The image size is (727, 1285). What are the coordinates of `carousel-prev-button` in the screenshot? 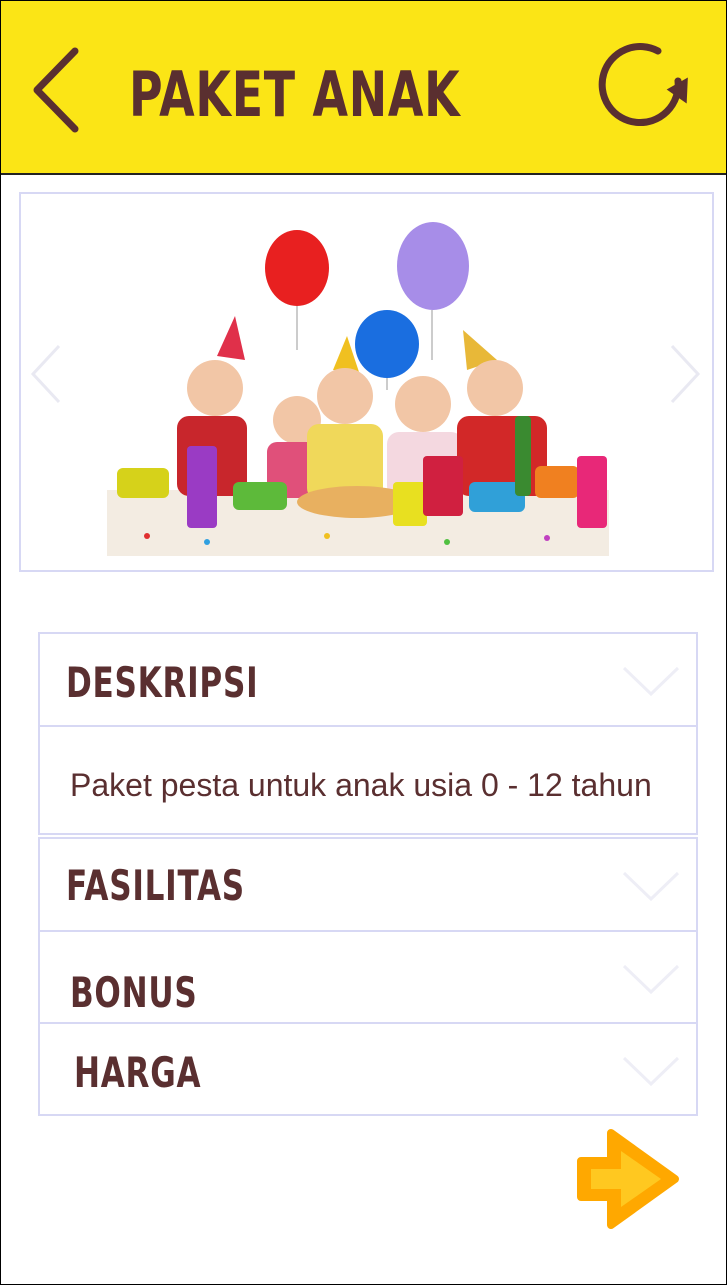 It's located at (47, 374).